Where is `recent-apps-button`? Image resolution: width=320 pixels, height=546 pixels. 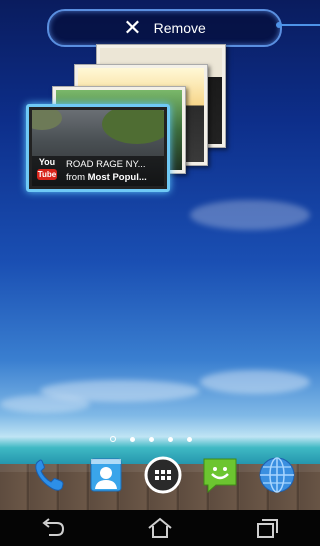 recent-apps-button is located at coordinates (267, 528).